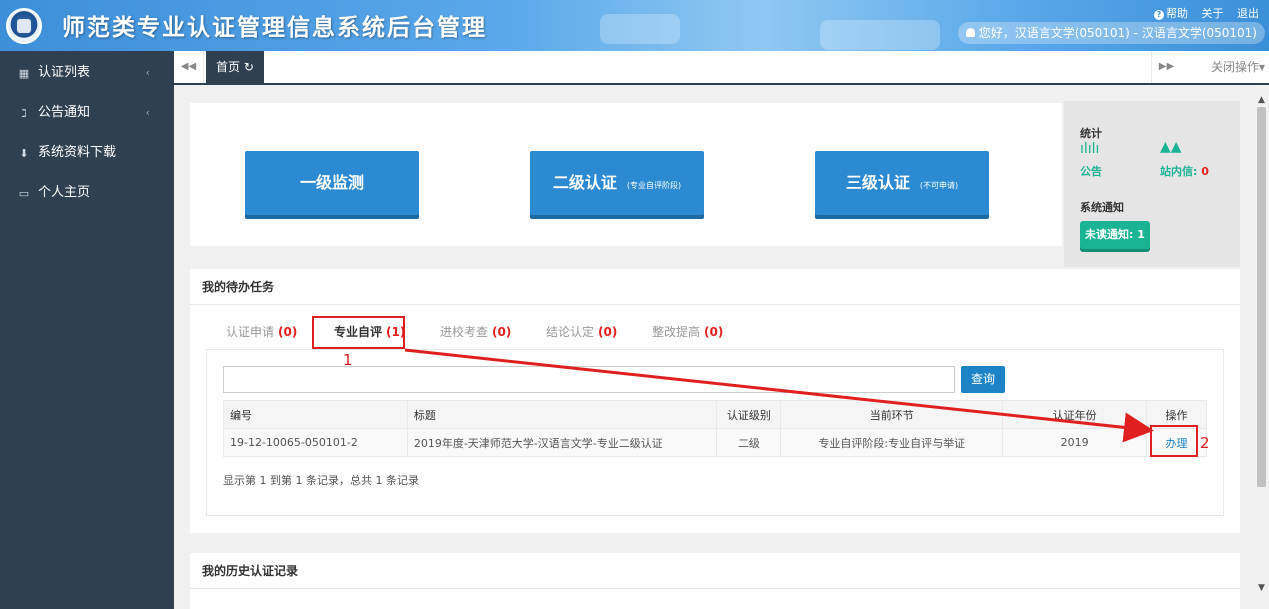 The width and height of the screenshot is (1269, 609). Describe the element at coordinates (581, 331) in the screenshot. I see `tab-conclusion: 结论认定 (0)` at that location.